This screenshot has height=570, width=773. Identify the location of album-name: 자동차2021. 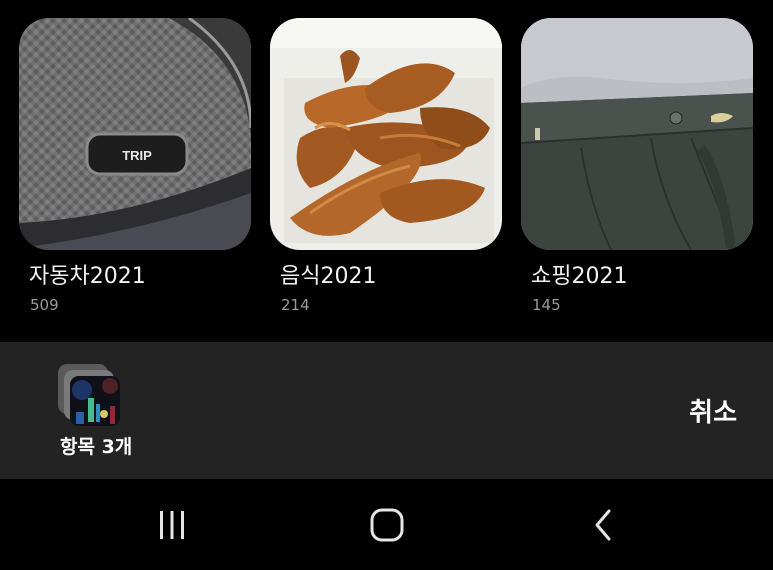
(87, 276).